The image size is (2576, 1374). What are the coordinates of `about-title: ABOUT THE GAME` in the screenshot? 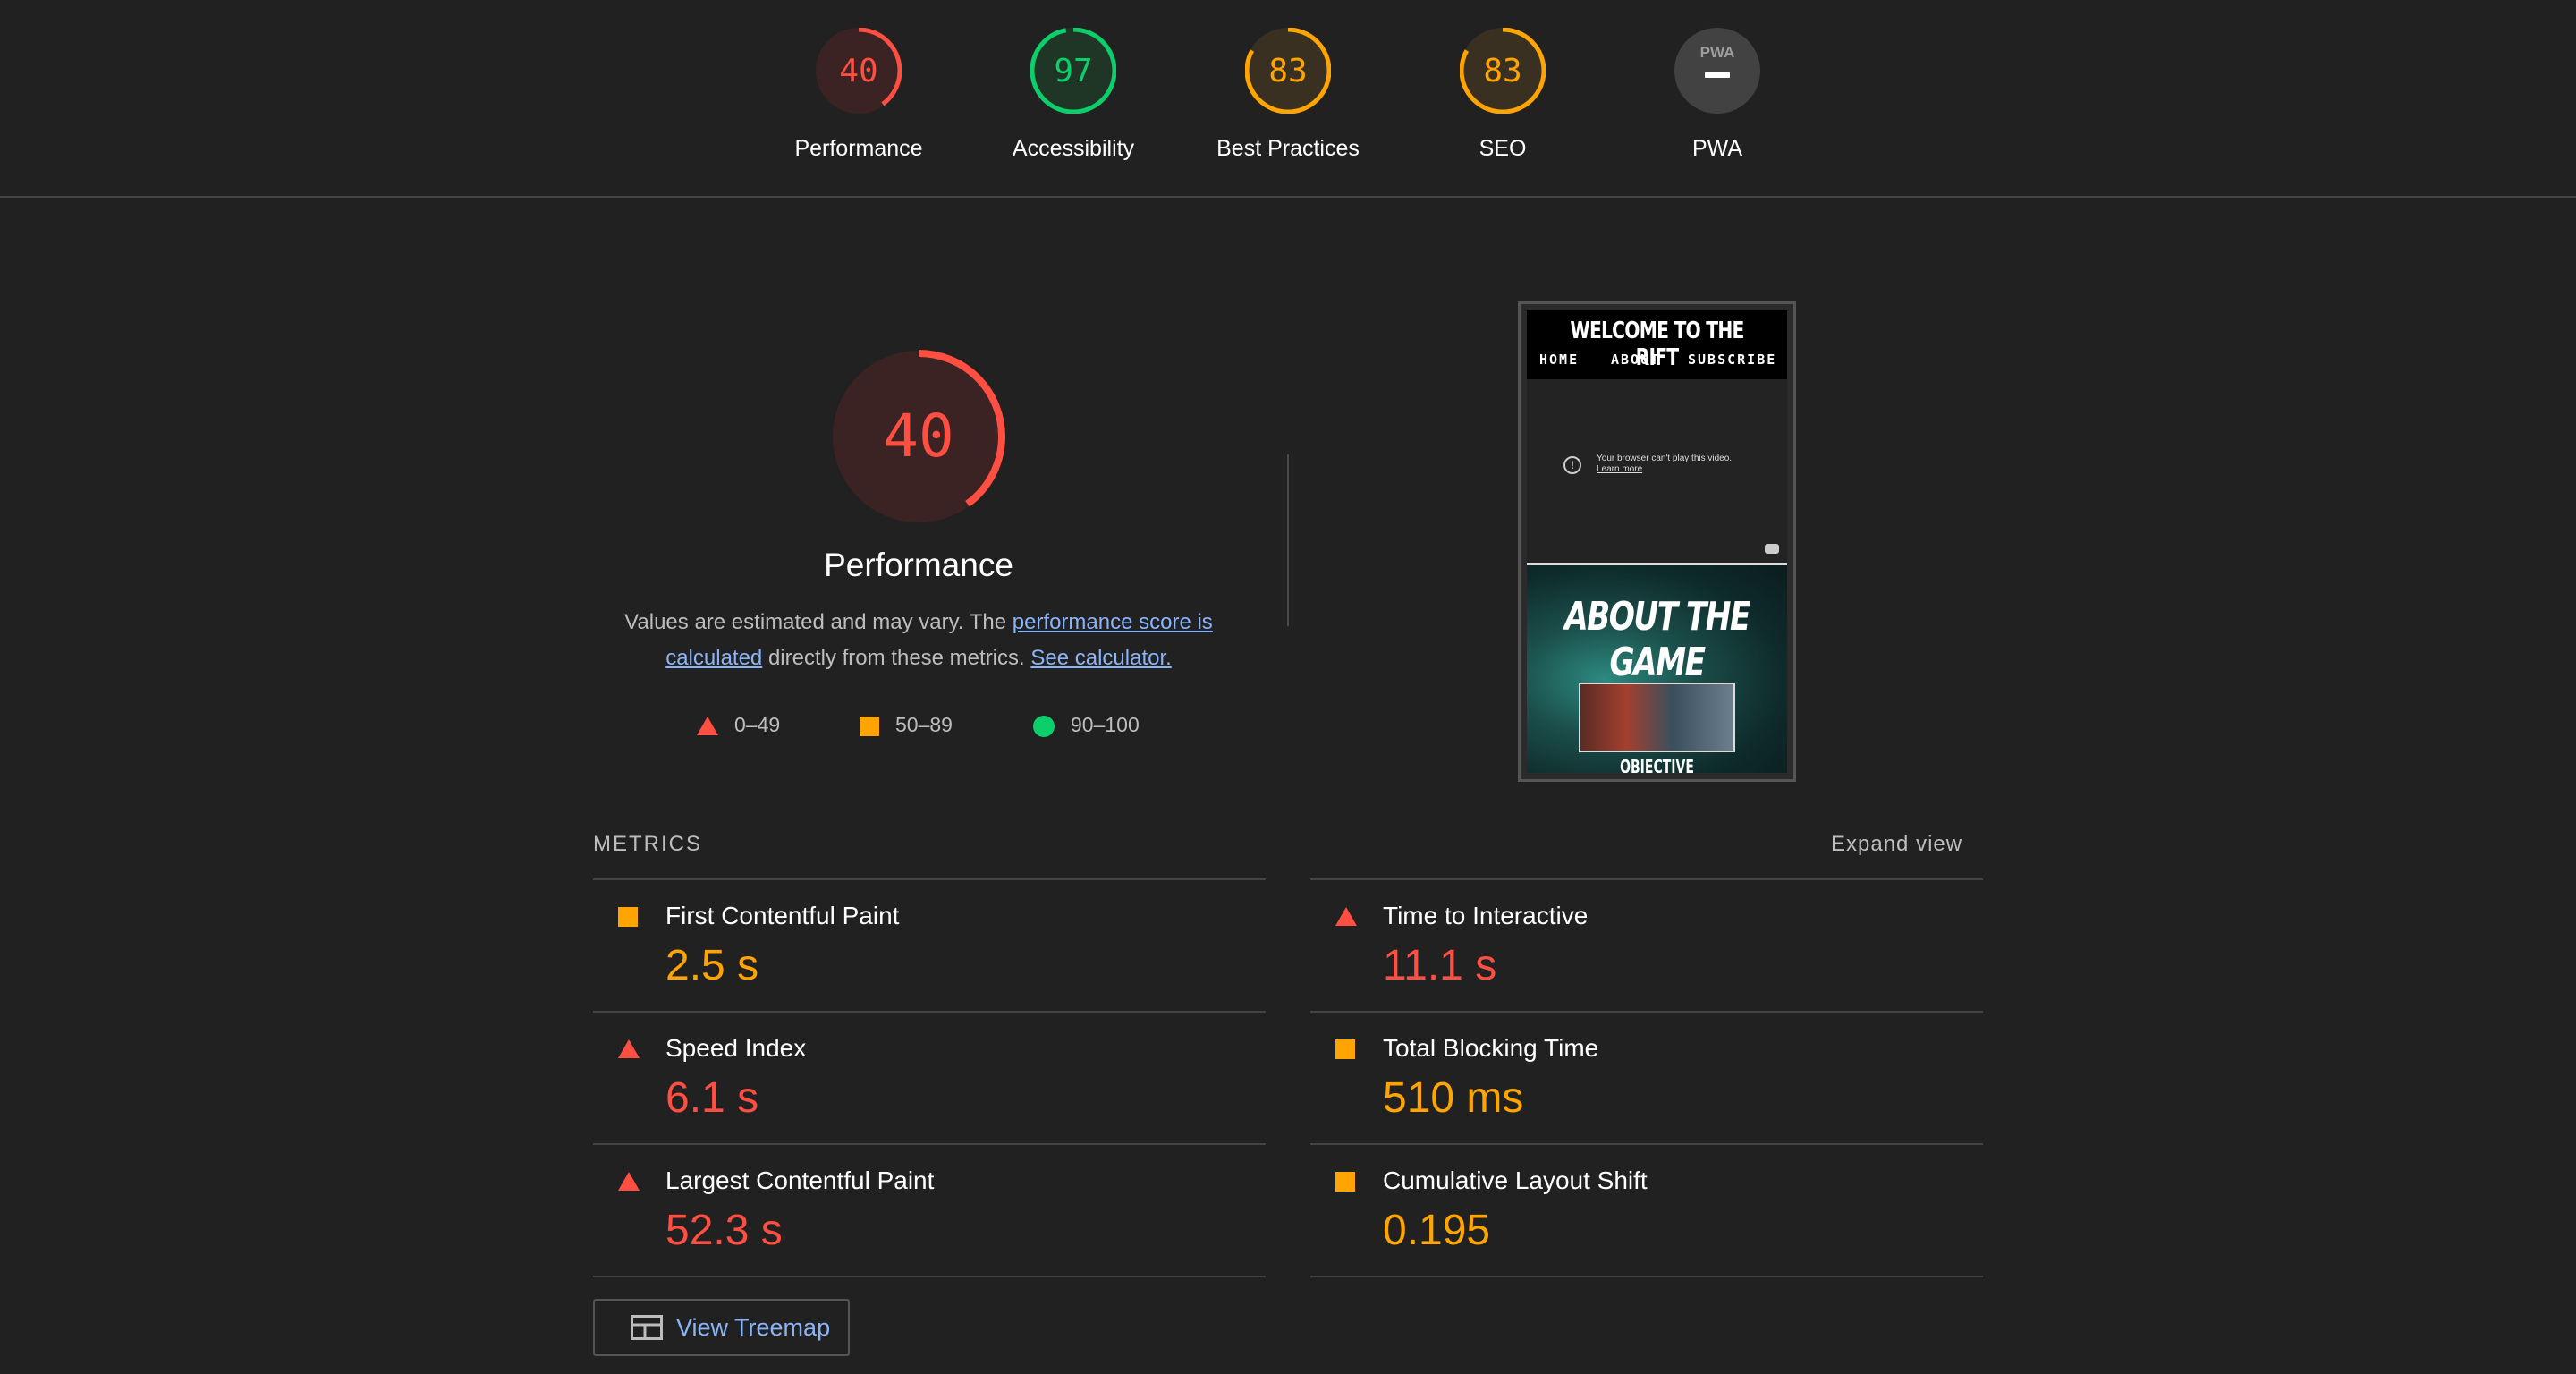 It's located at (1657, 639).